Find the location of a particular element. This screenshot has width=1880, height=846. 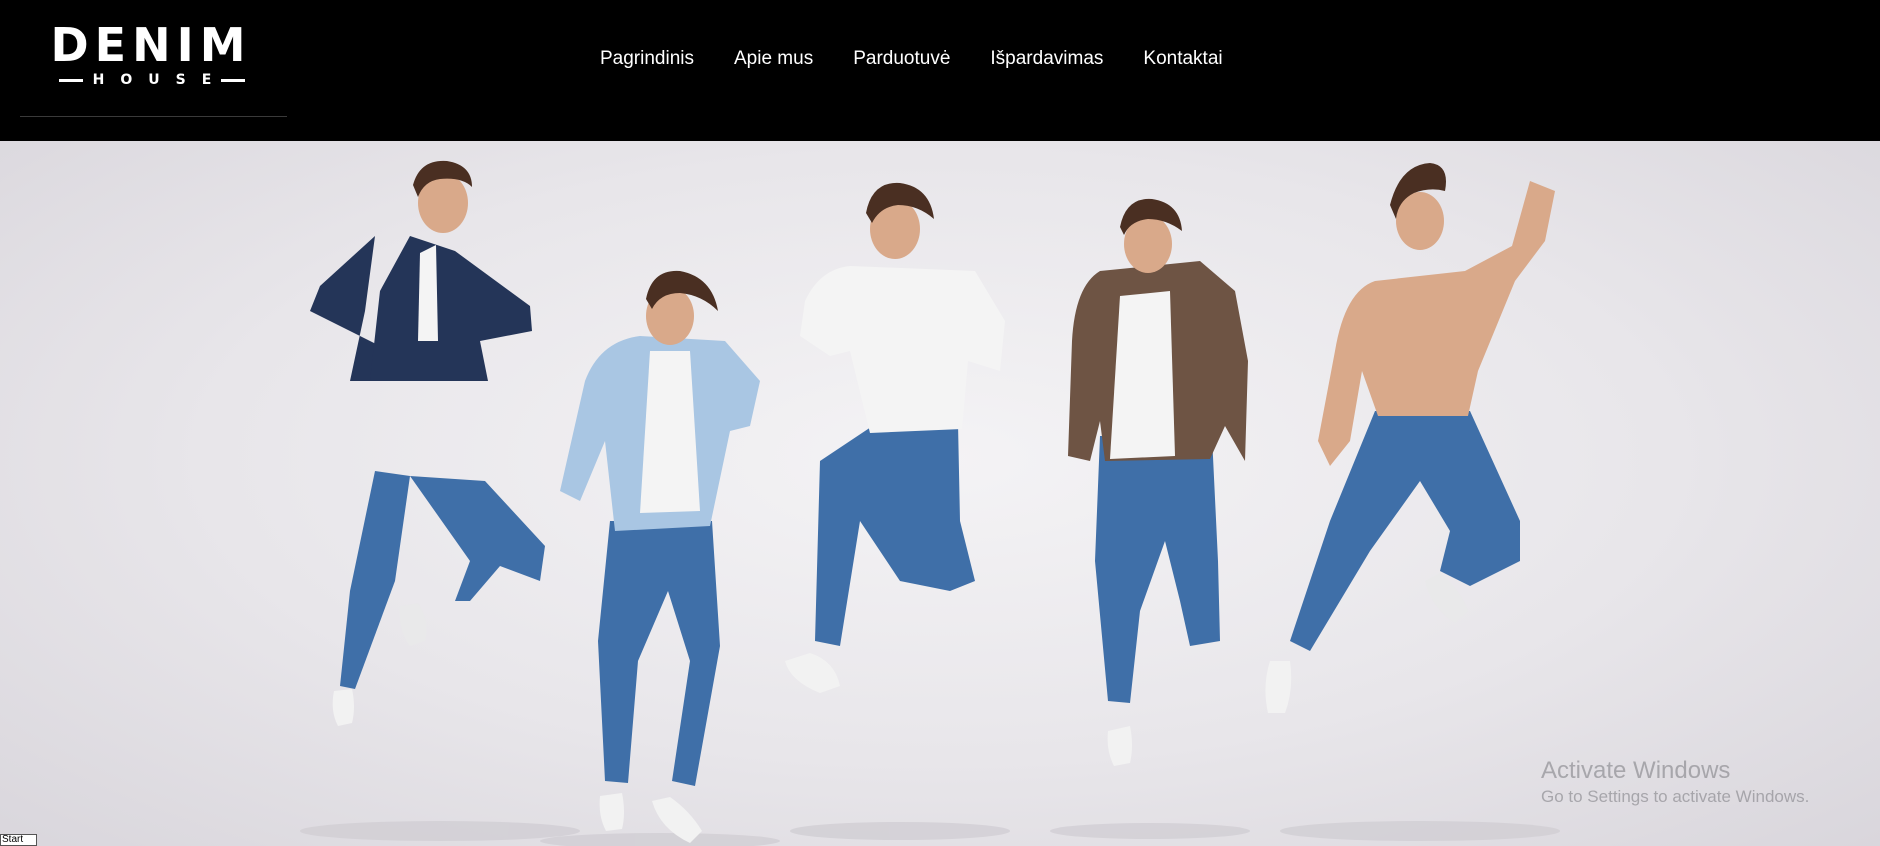

watermark-subtitle: Go to Settings to activate Windows. is located at coordinates (1675, 796).